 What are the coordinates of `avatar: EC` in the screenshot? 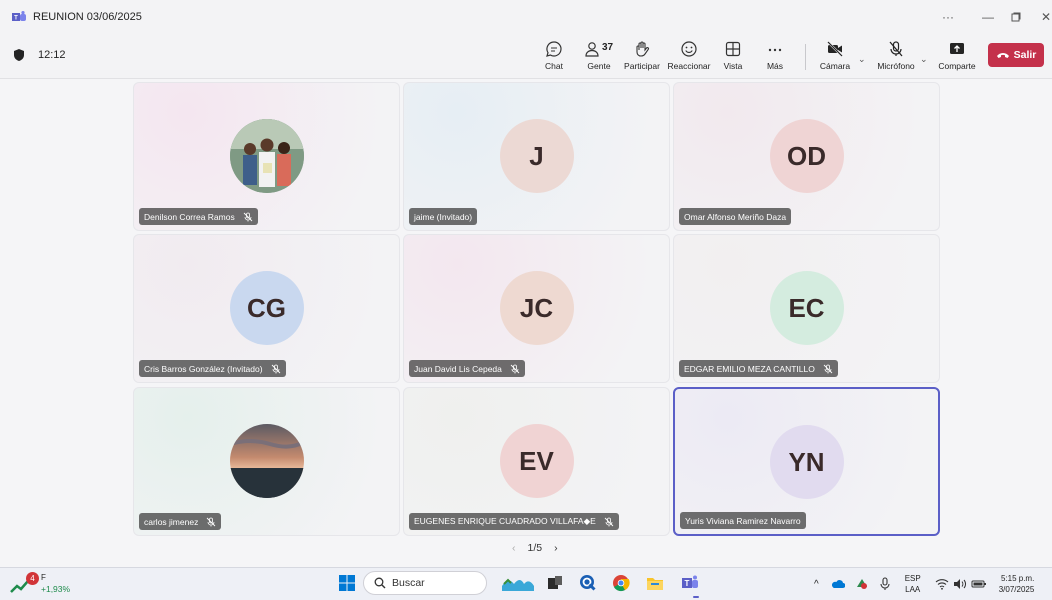 It's located at (806, 308).